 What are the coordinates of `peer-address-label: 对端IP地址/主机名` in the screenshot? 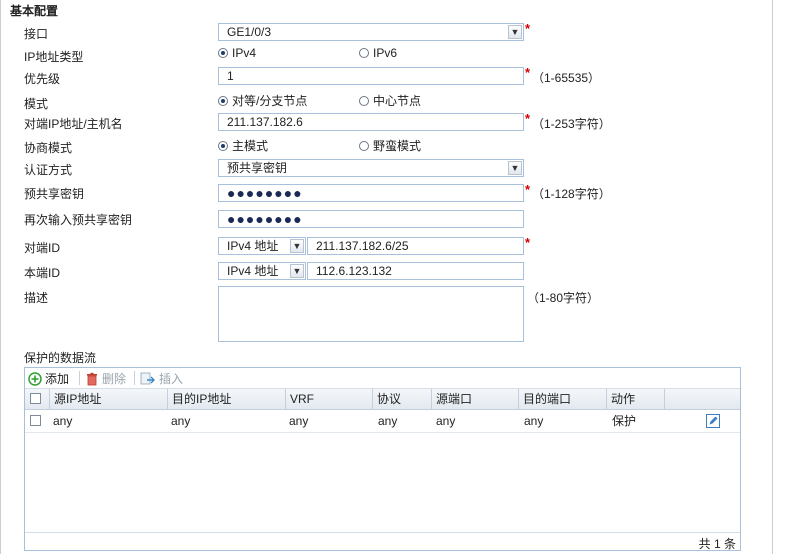 It's located at (73, 124).